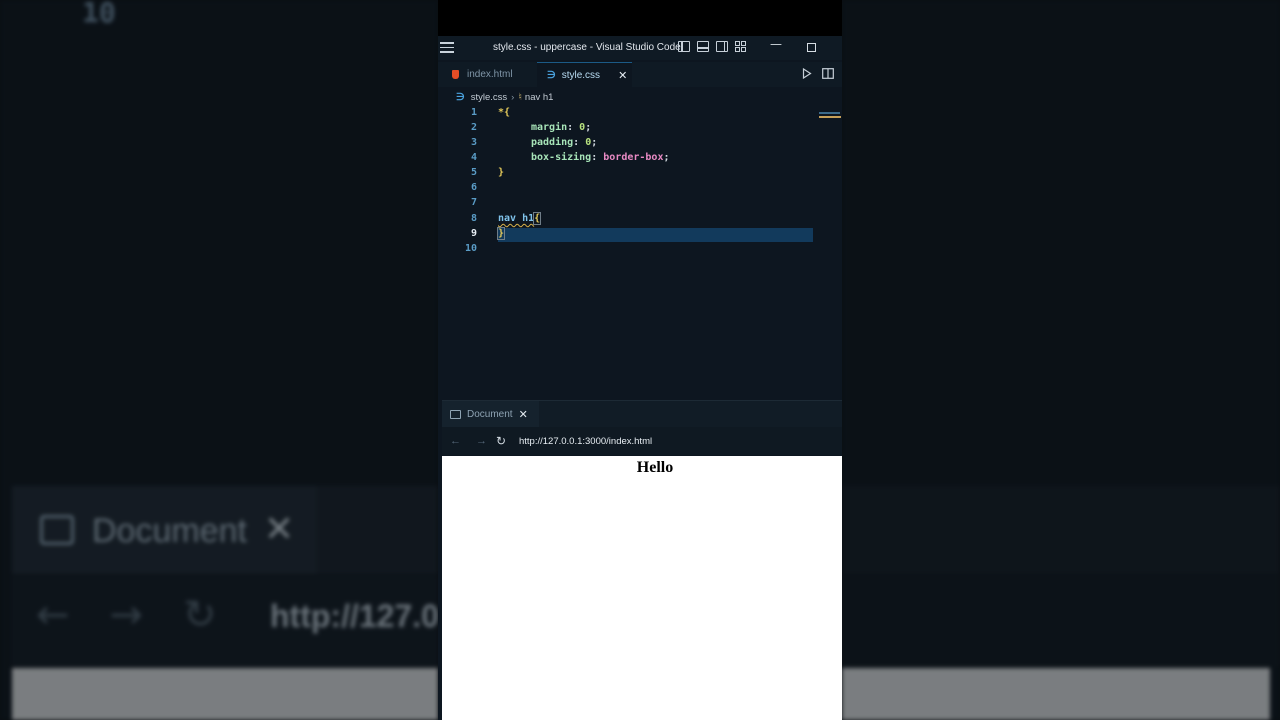  Describe the element at coordinates (640, 220) in the screenshot. I see `code-line: 8 nav h1{` at that location.